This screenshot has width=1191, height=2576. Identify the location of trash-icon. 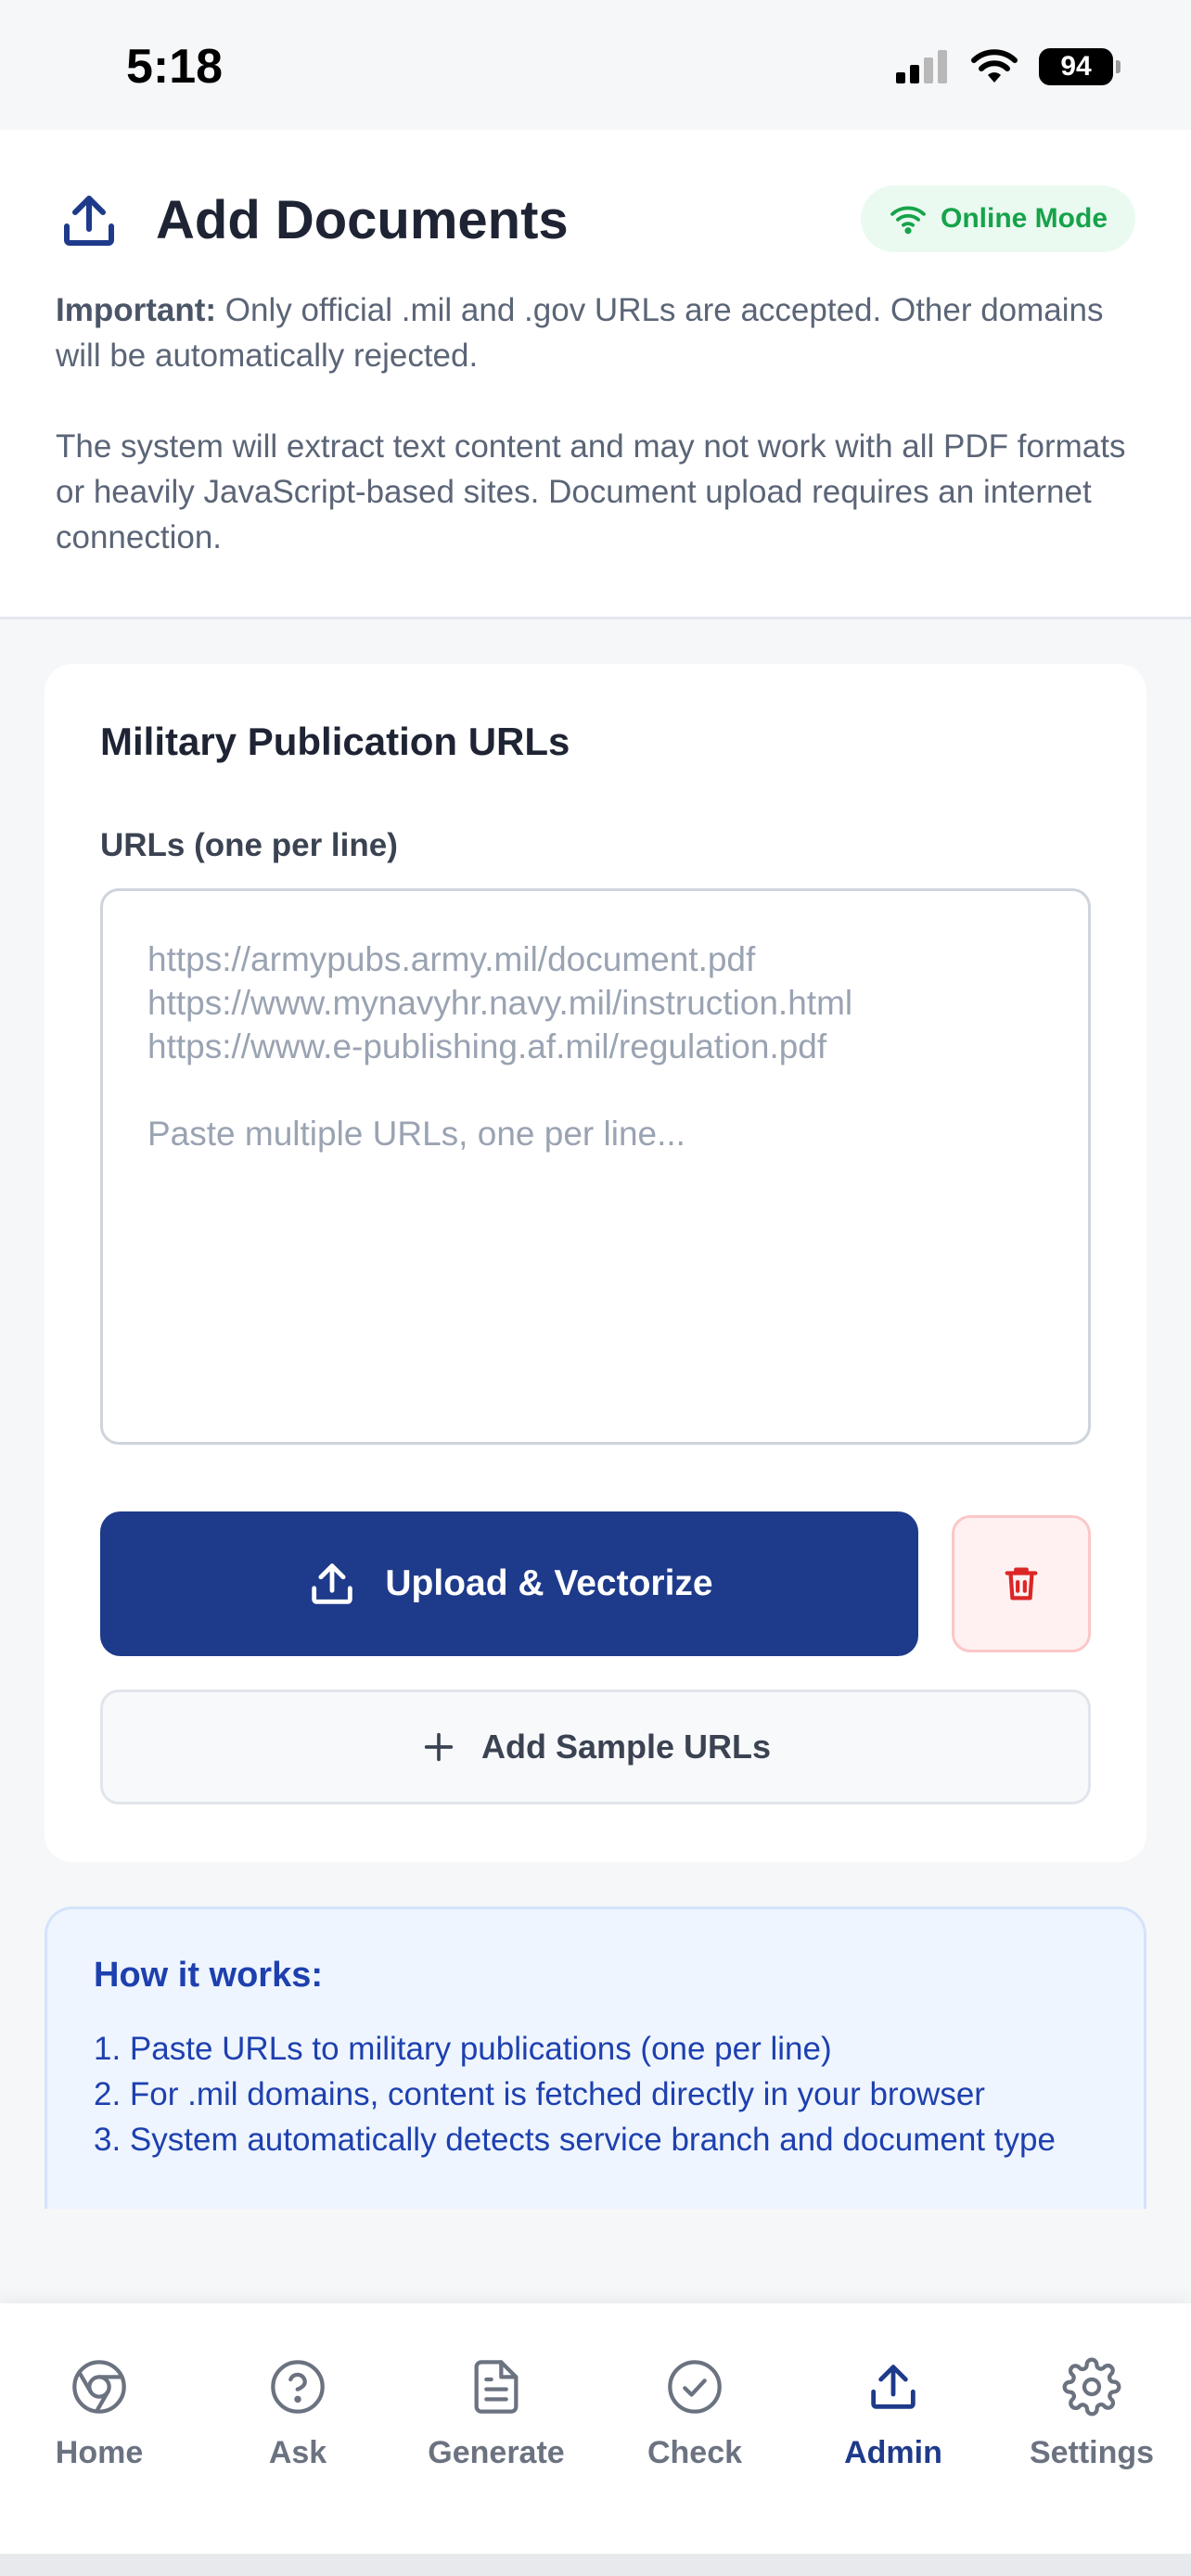
(1022, 1584).